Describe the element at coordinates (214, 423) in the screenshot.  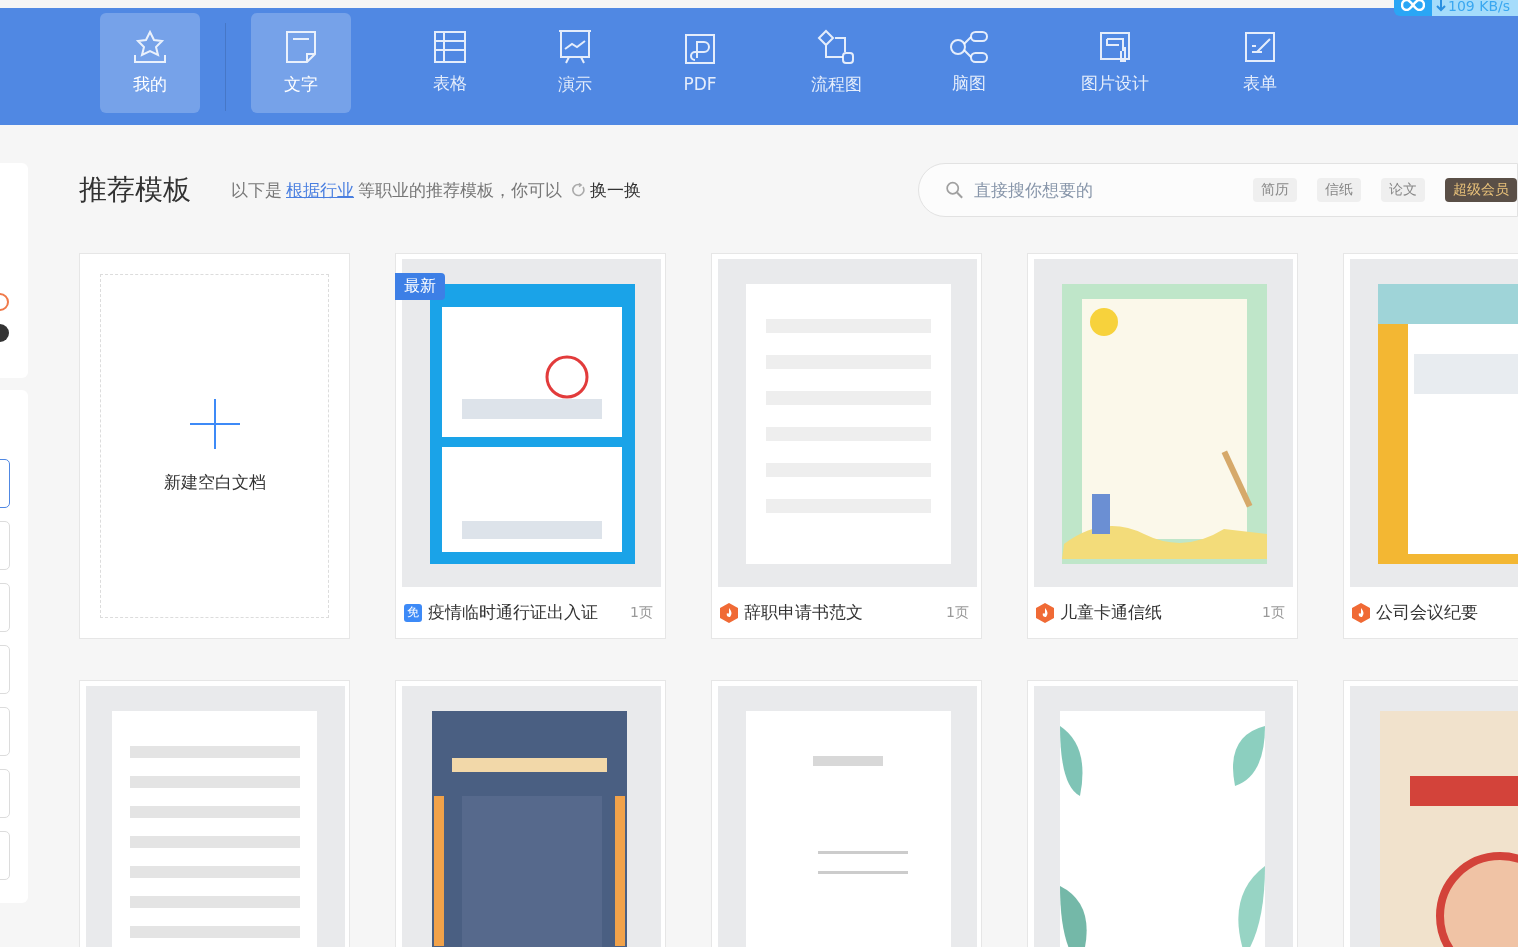
I see `plus-icon` at that location.